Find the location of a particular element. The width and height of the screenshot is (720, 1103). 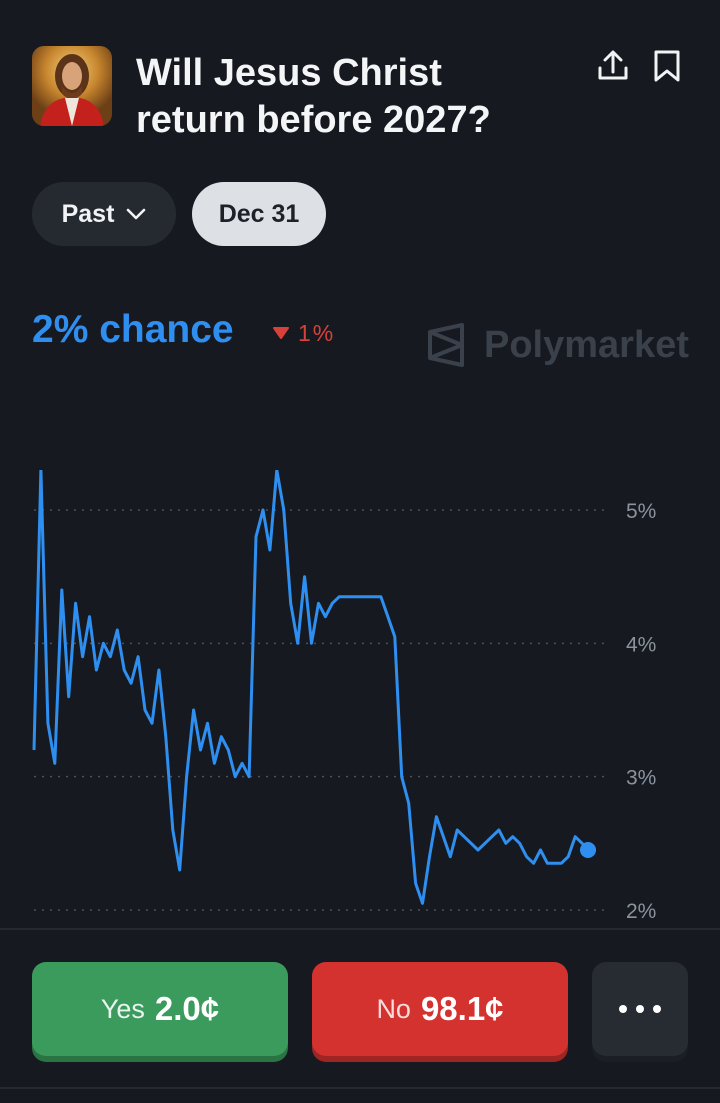

more-dots-icon is located at coordinates (640, 1009).